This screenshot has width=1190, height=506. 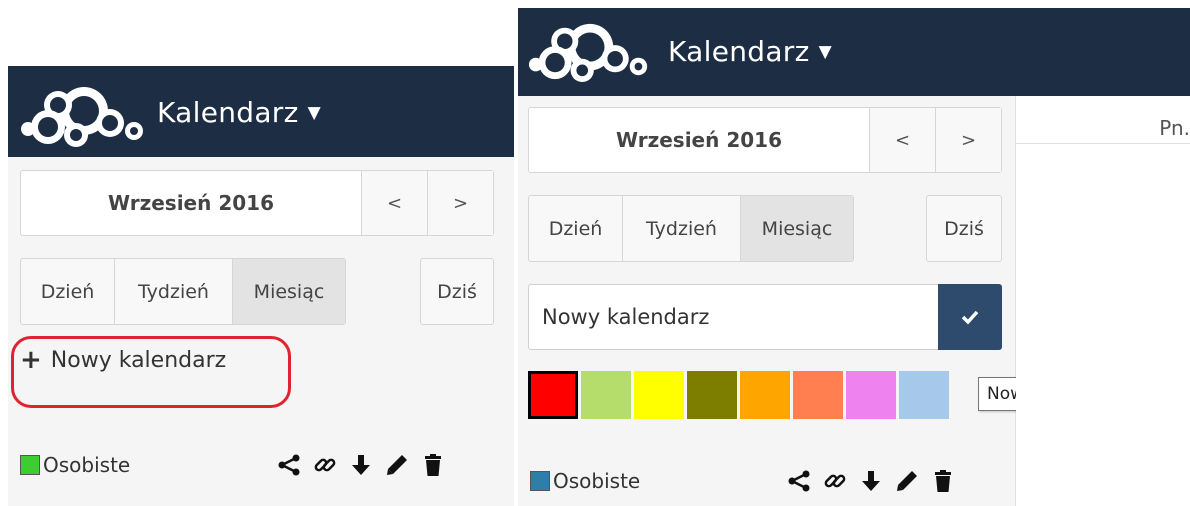 I want to click on new-calendar-input, so click(x=733, y=317).